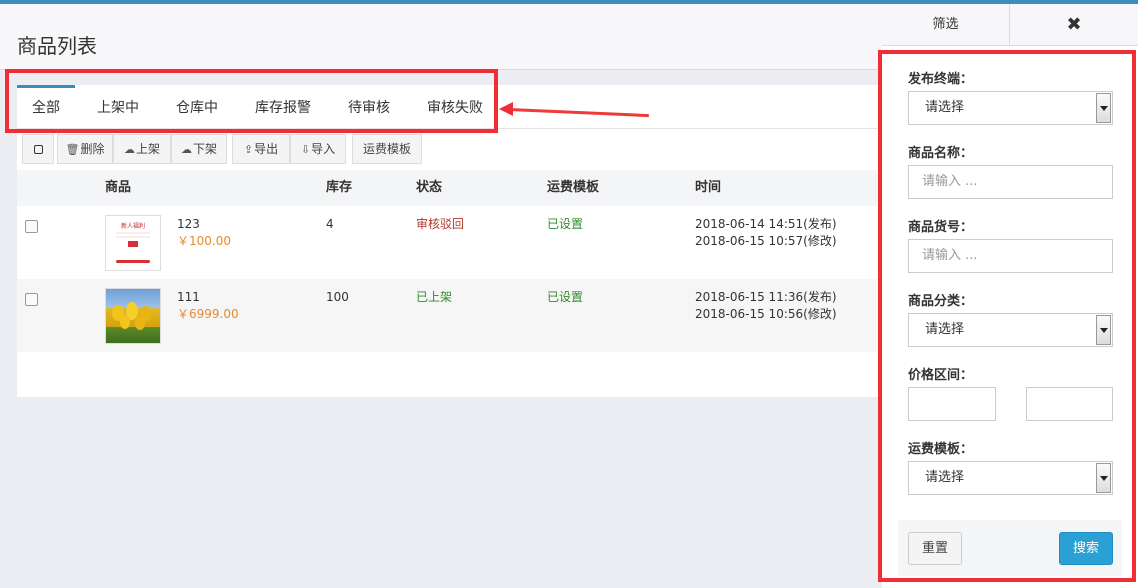 This screenshot has height=588, width=1138. What do you see at coordinates (434, 297) in the screenshot?
I see `product-status: 已上架` at bounding box center [434, 297].